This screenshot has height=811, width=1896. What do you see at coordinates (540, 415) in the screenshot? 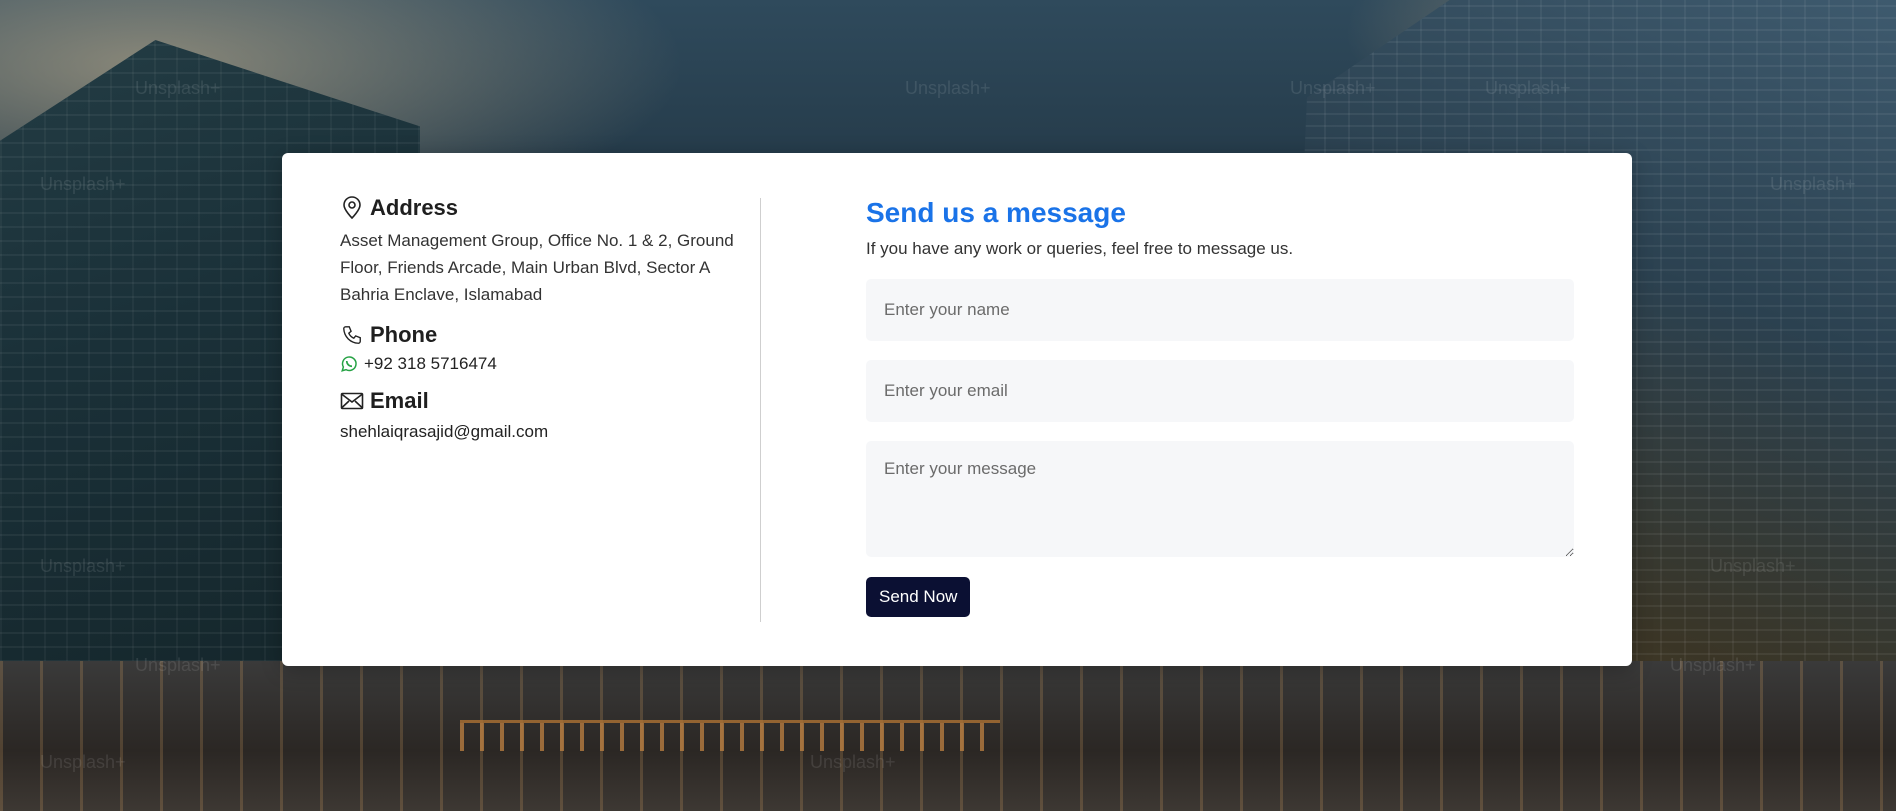
I see `email-block: Email shehlaiqrasajid@gmail.com` at bounding box center [540, 415].